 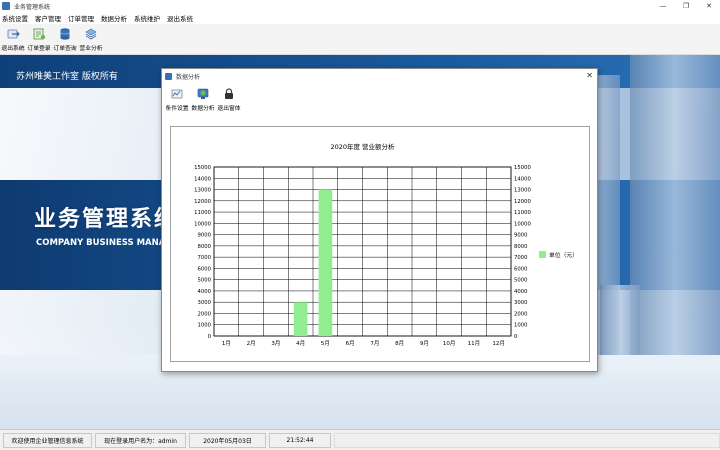 What do you see at coordinates (65, 34) in the screenshot?
I see `order-query-icon` at bounding box center [65, 34].